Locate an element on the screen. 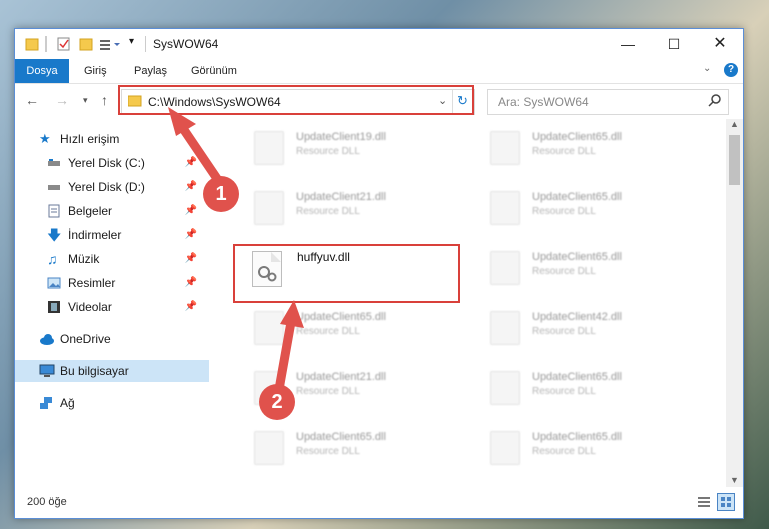 The image size is (769, 529). step-1-badge: 1 is located at coordinates (221, 194).